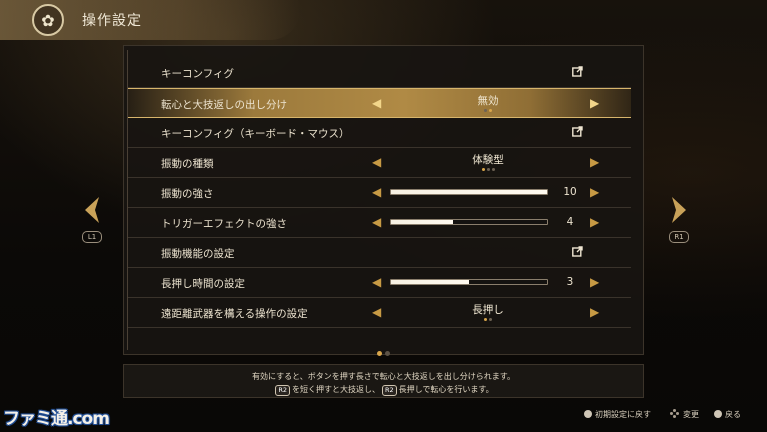  I want to click on slider-value: 10, so click(570, 192).